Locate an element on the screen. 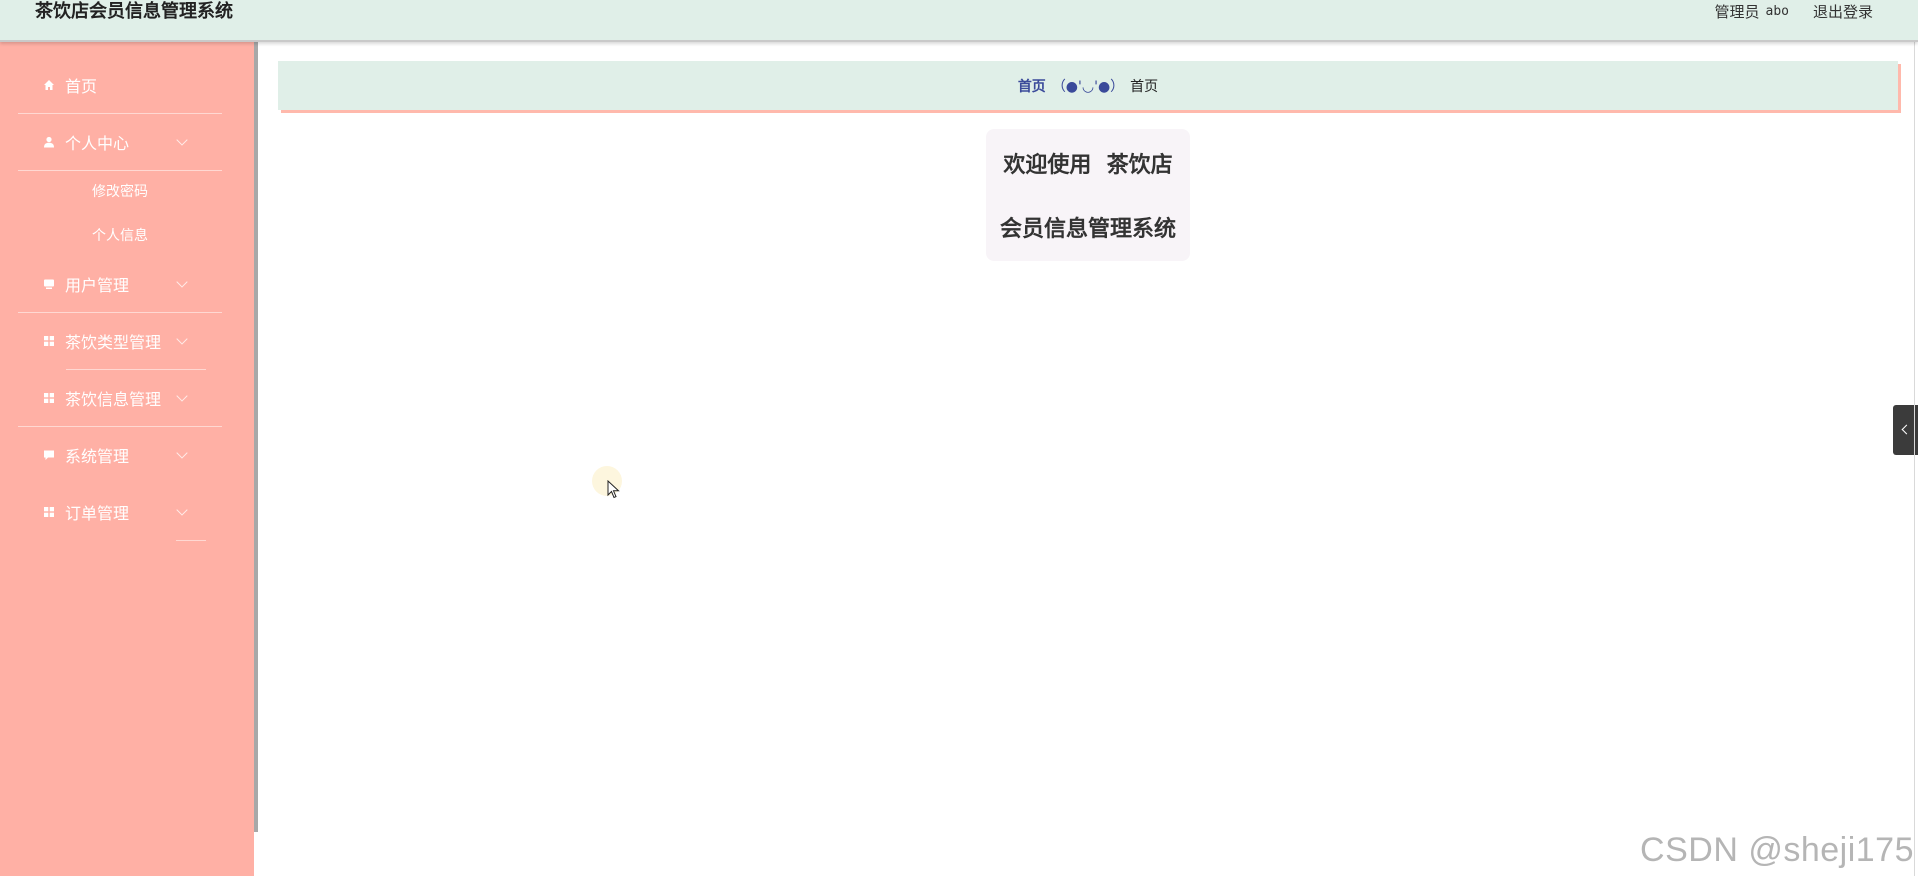  sidebar-item-tea-type-management: 茶饮类型管理 is located at coordinates (120, 341).